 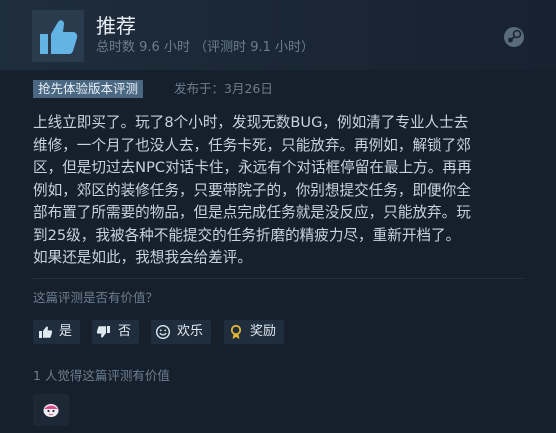 What do you see at coordinates (223, 88) in the screenshot?
I see `posted-date: 发布于：3月26日` at bounding box center [223, 88].